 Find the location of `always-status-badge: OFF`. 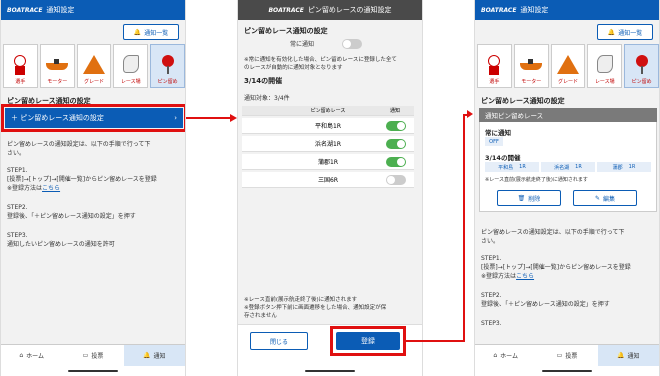

always-status-badge: OFF is located at coordinates (494, 141).